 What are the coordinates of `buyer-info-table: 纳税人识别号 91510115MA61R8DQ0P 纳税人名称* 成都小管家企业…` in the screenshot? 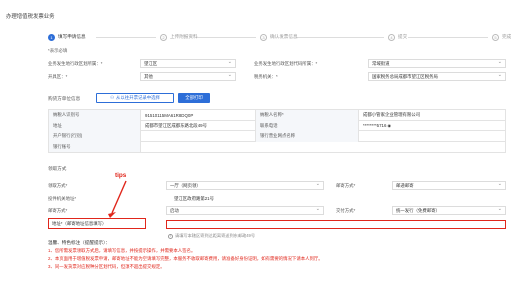 It's located at (277, 131).